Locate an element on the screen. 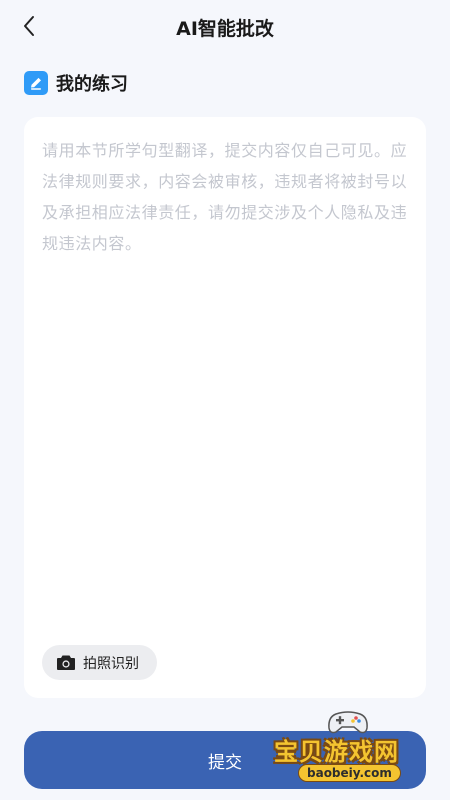  photo-recognition-button: 拍照识别 is located at coordinates (99, 662).